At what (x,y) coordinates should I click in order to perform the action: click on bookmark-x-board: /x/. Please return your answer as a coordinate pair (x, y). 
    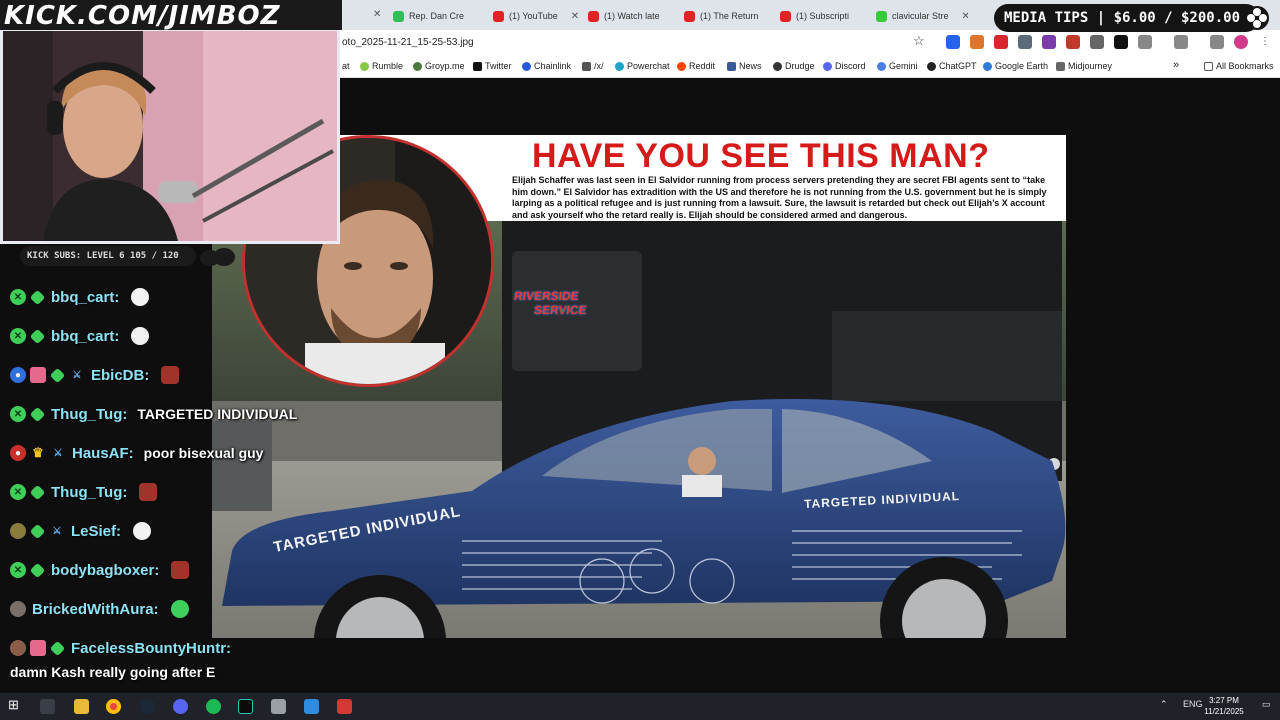
    Looking at the image, I should click on (593, 66).